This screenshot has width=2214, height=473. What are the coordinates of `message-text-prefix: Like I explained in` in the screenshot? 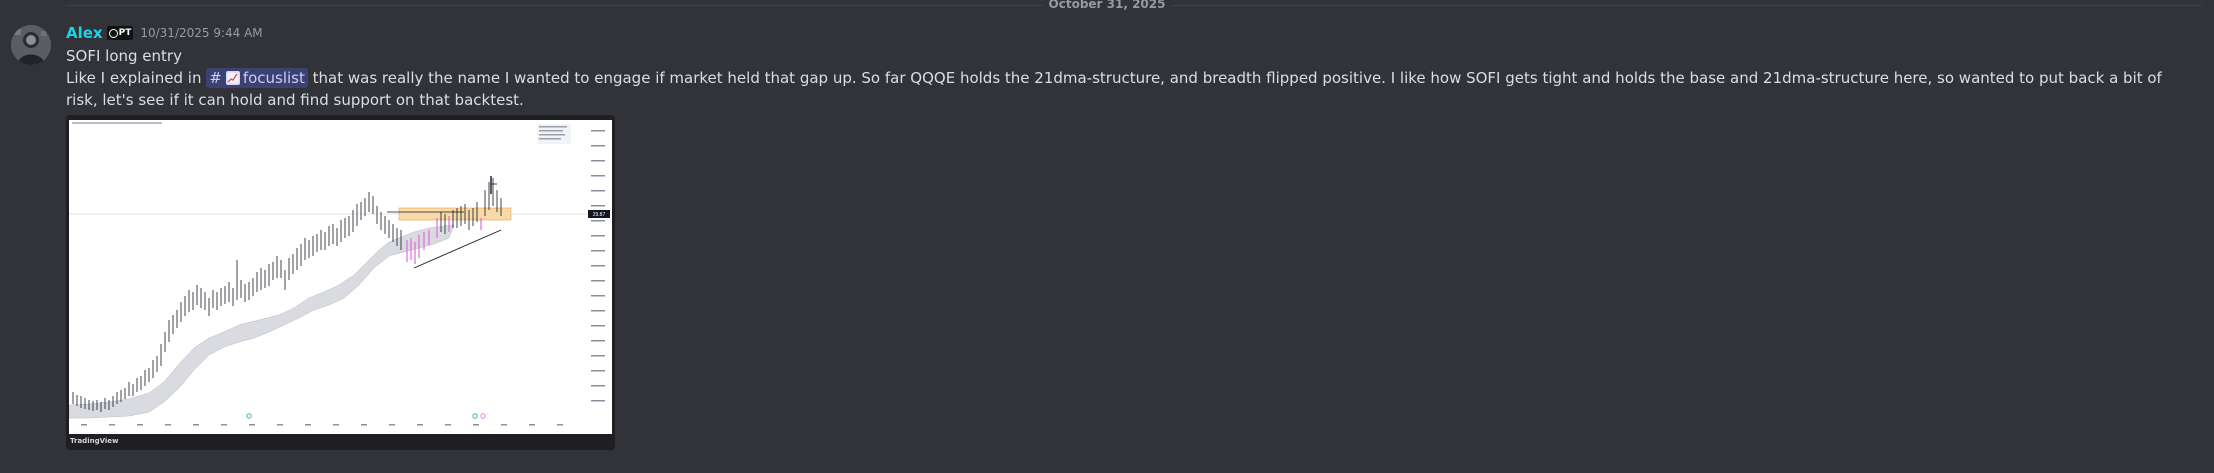 It's located at (136, 78).